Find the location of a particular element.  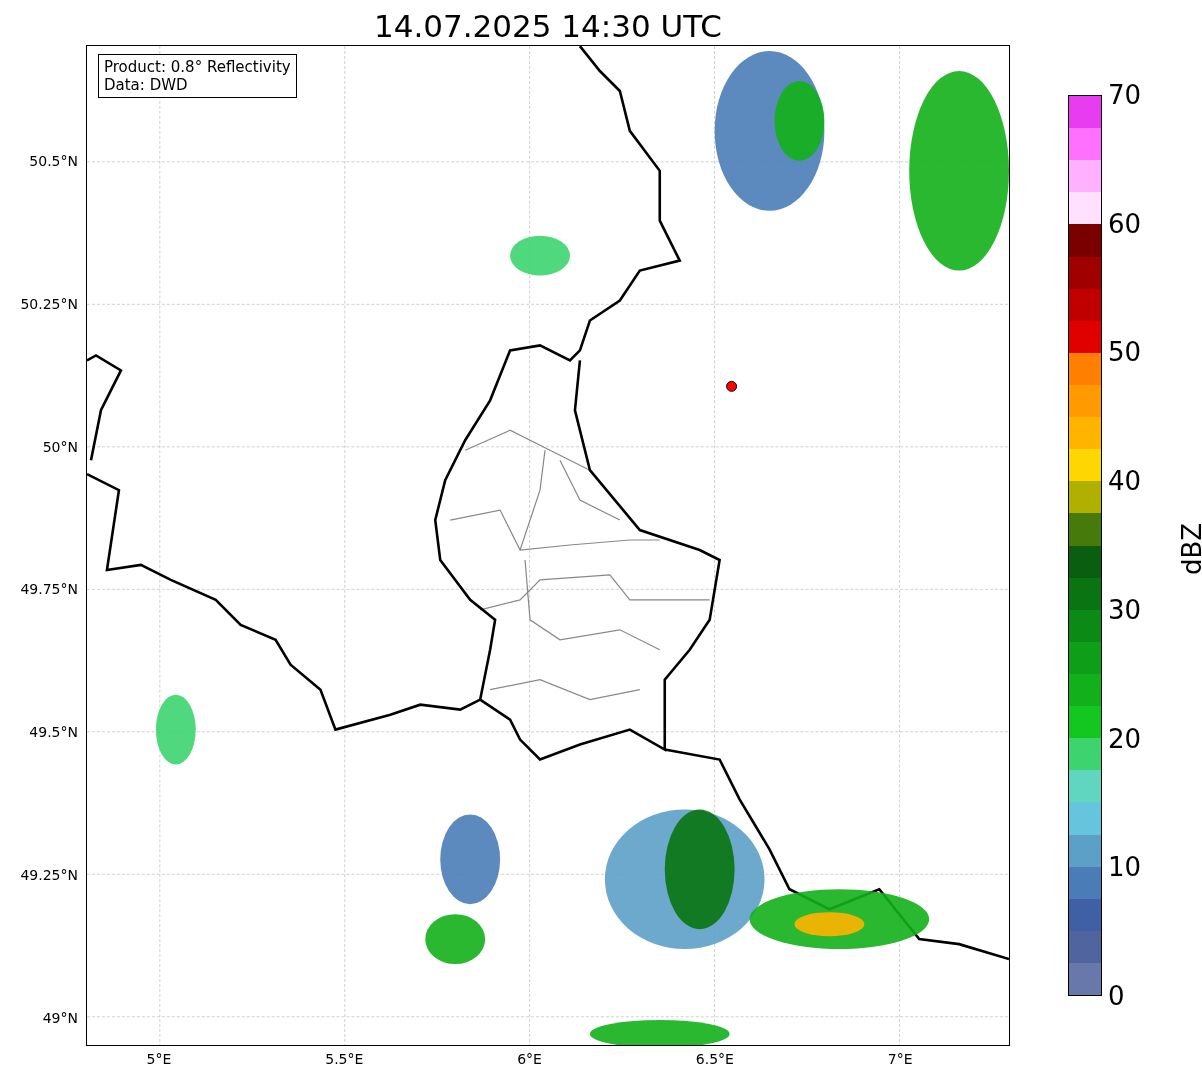

chart-title: 14.07.2025 14:30 UTC is located at coordinates (548, 26).